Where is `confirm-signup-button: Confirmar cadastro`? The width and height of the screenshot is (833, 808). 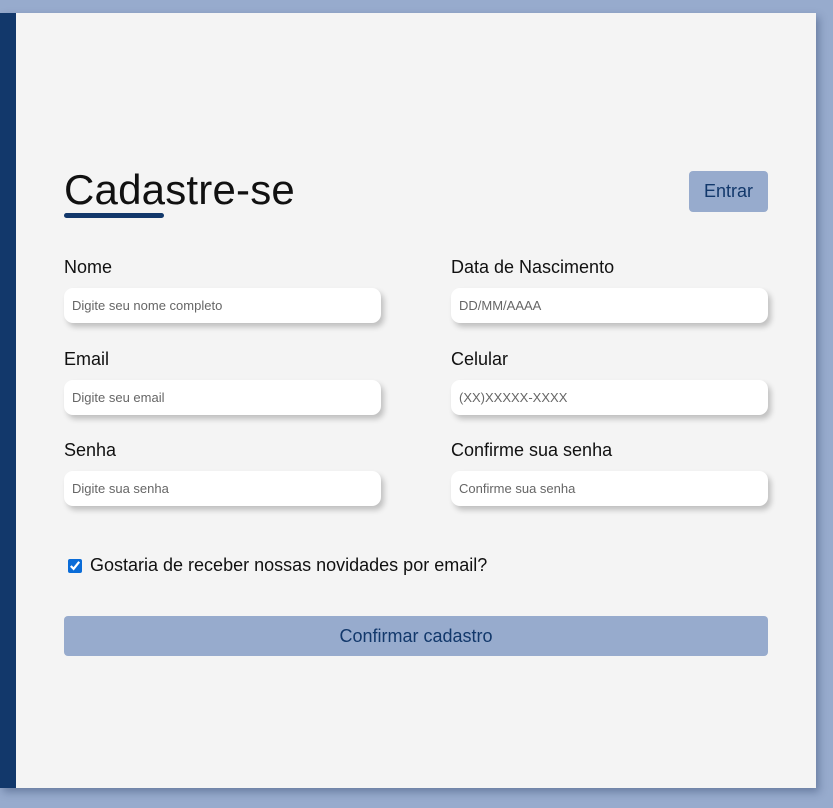 confirm-signup-button: Confirmar cadastro is located at coordinates (416, 636).